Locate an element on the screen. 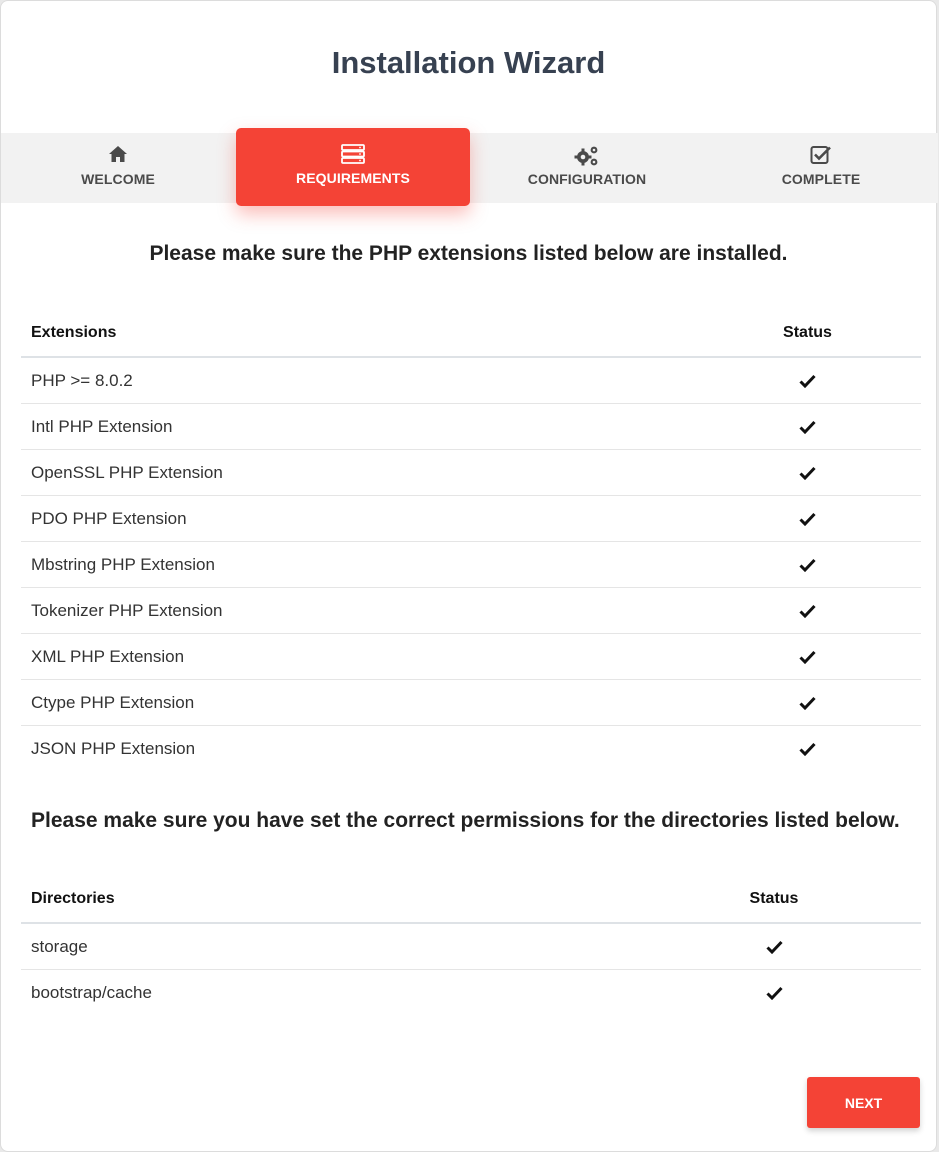 The image size is (939, 1152). row-name: Mbstring PHP Extension is located at coordinates (357, 564).